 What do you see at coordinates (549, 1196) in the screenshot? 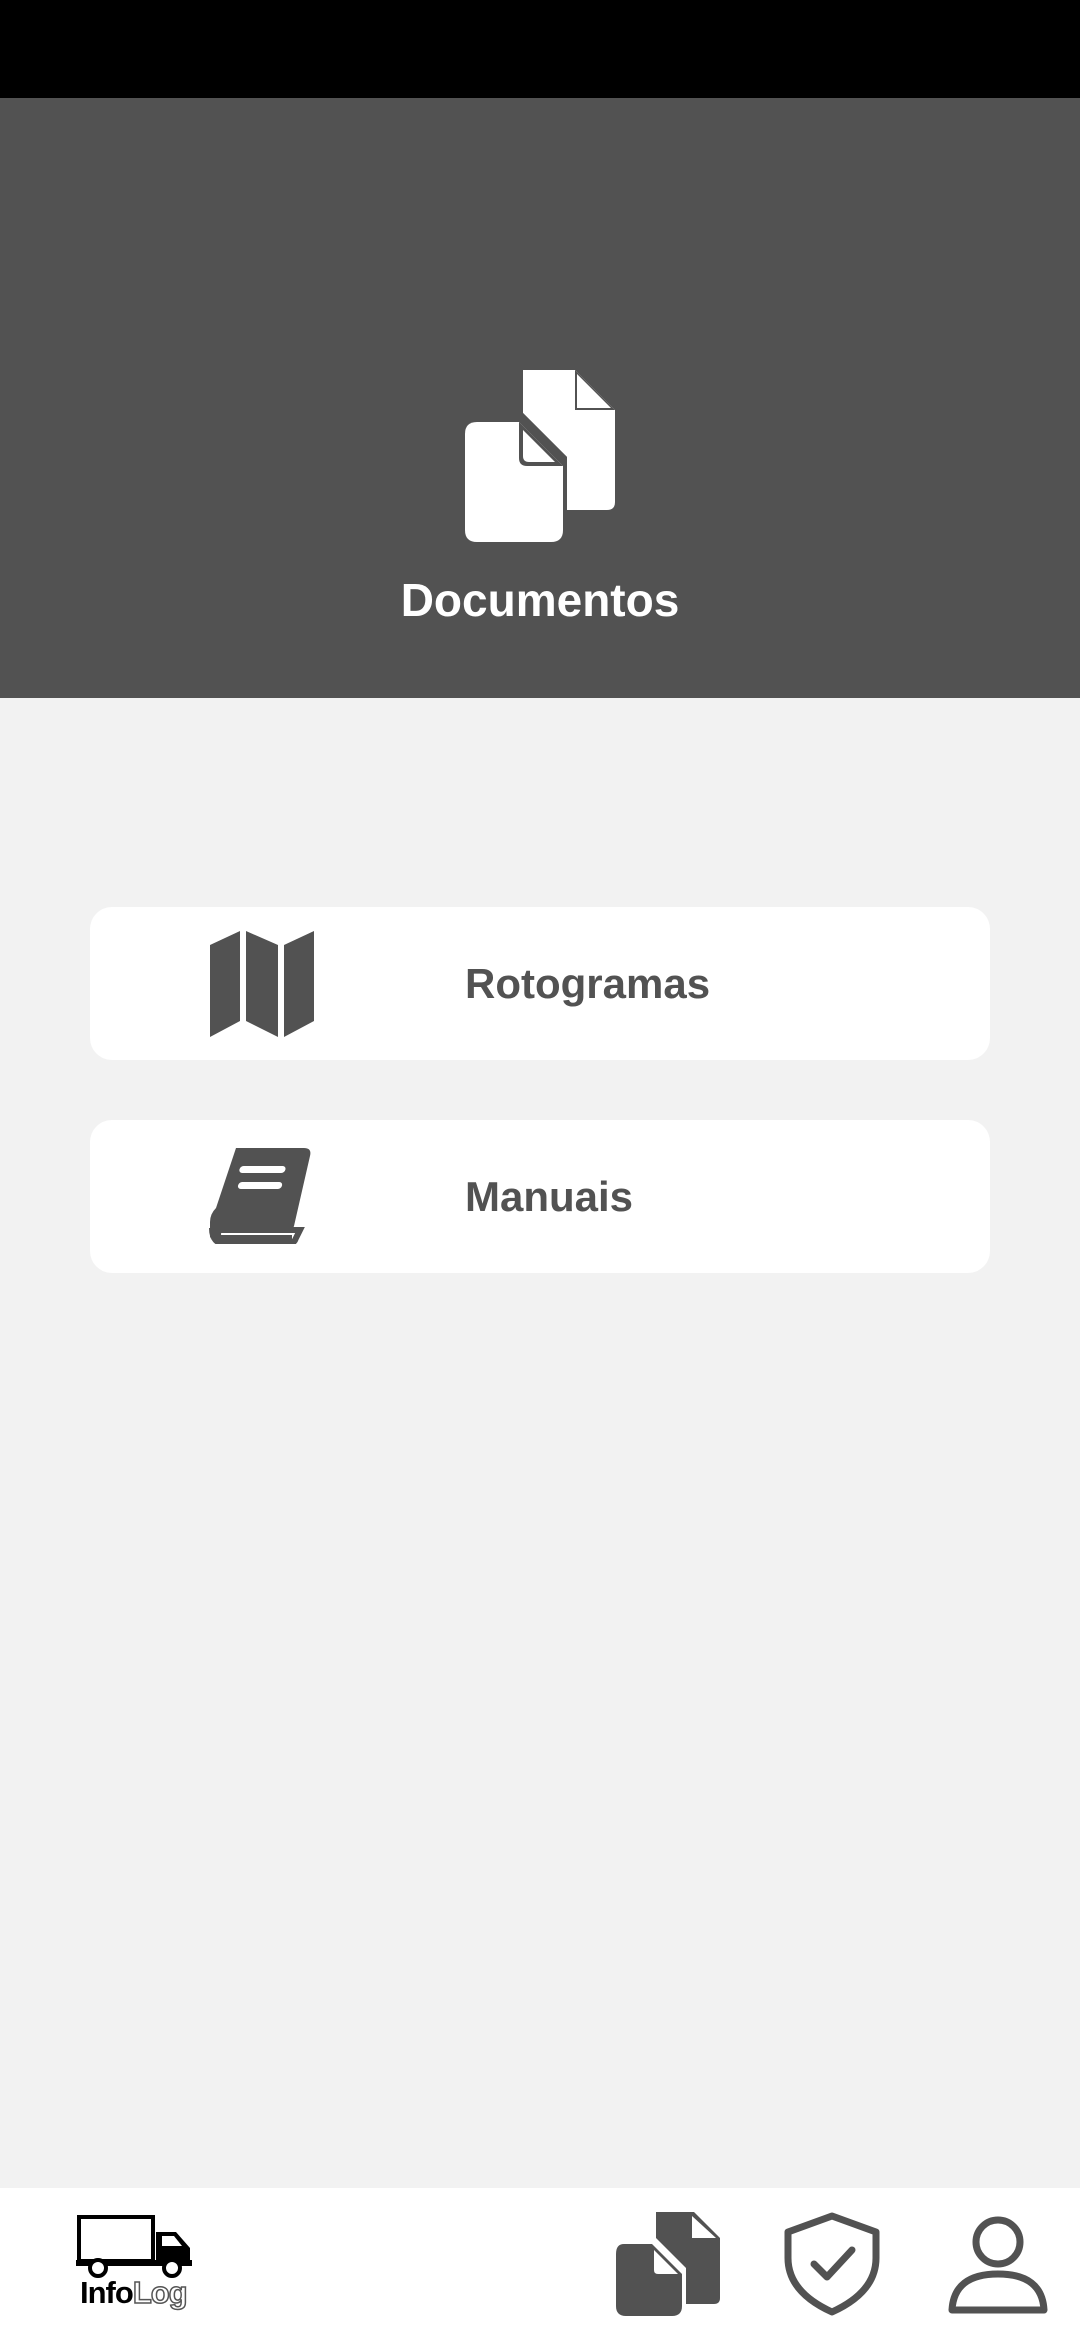
I see `manuais-label: Manuais` at bounding box center [549, 1196].